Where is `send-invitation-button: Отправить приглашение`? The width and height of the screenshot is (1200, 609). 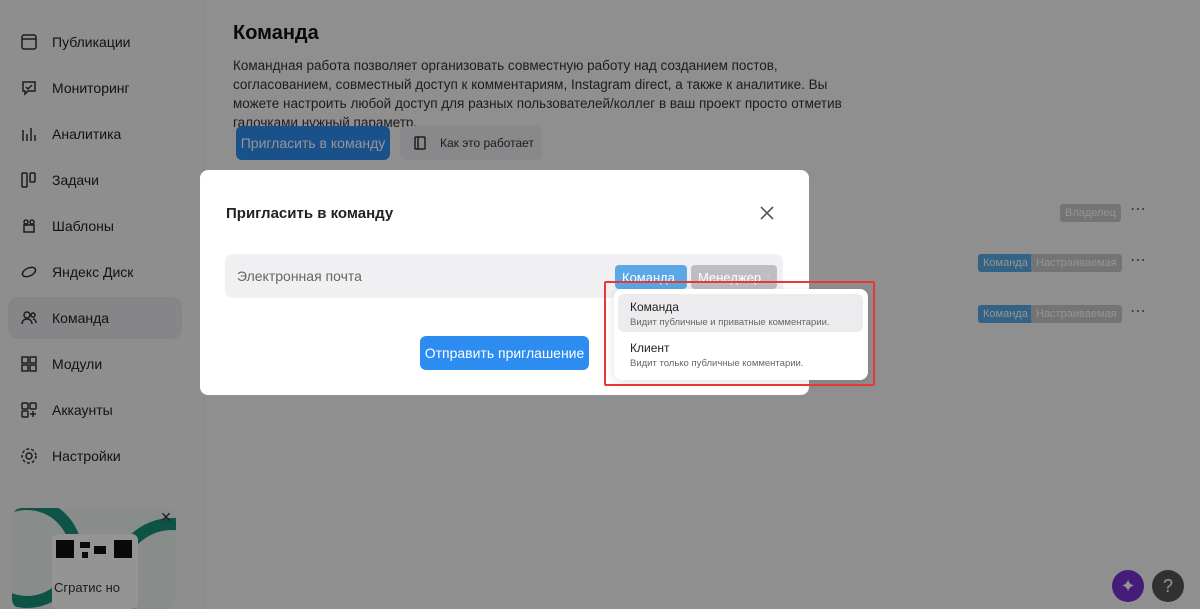
send-invitation-button: Отправить приглашение is located at coordinates (504, 353).